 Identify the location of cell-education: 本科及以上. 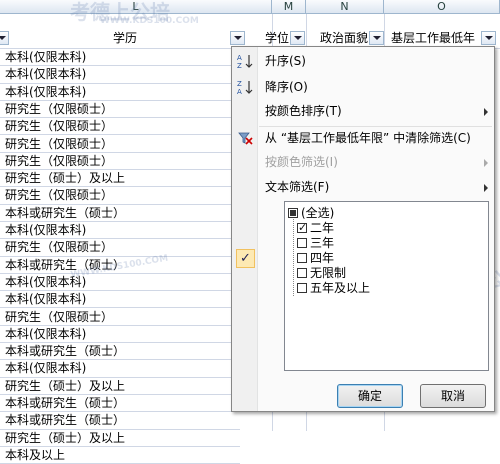
(35, 454).